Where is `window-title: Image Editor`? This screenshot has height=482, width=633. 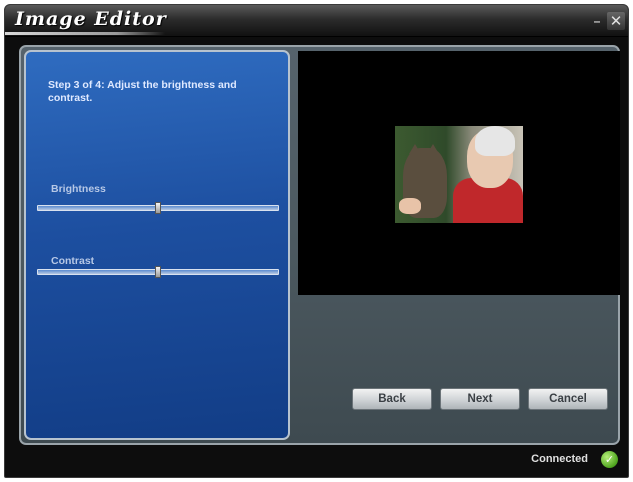
window-title: Image Editor is located at coordinates (91, 19).